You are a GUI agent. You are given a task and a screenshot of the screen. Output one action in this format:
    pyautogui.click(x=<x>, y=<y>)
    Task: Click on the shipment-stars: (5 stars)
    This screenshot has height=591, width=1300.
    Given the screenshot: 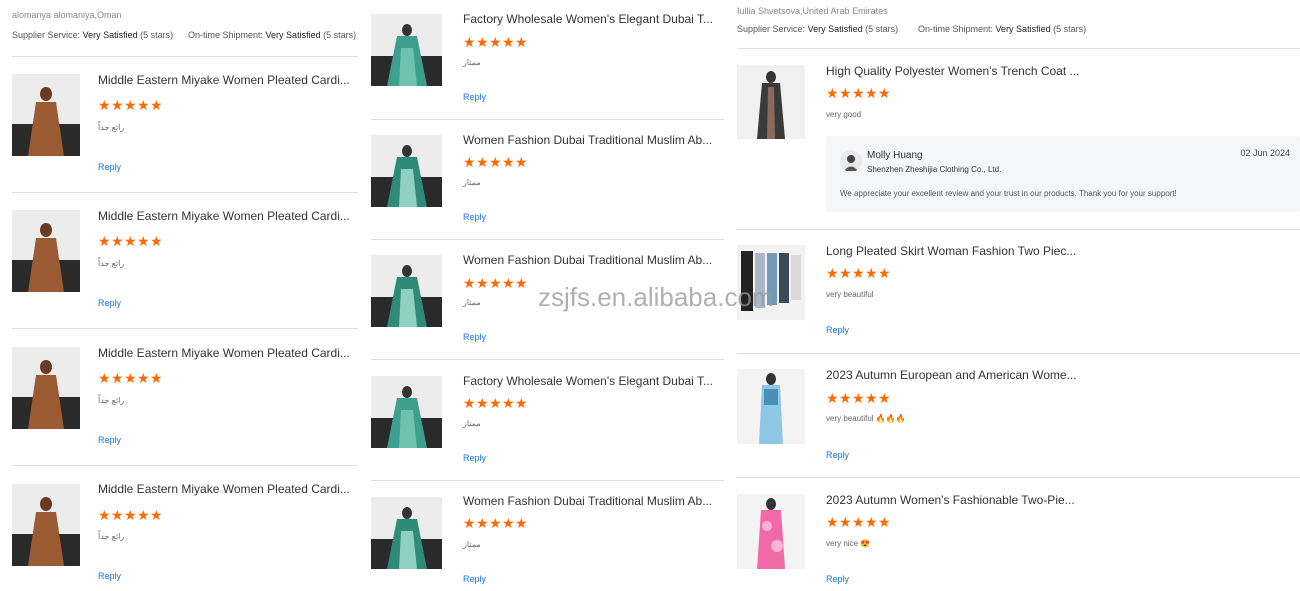 What is the action you would take?
    pyautogui.click(x=1070, y=29)
    